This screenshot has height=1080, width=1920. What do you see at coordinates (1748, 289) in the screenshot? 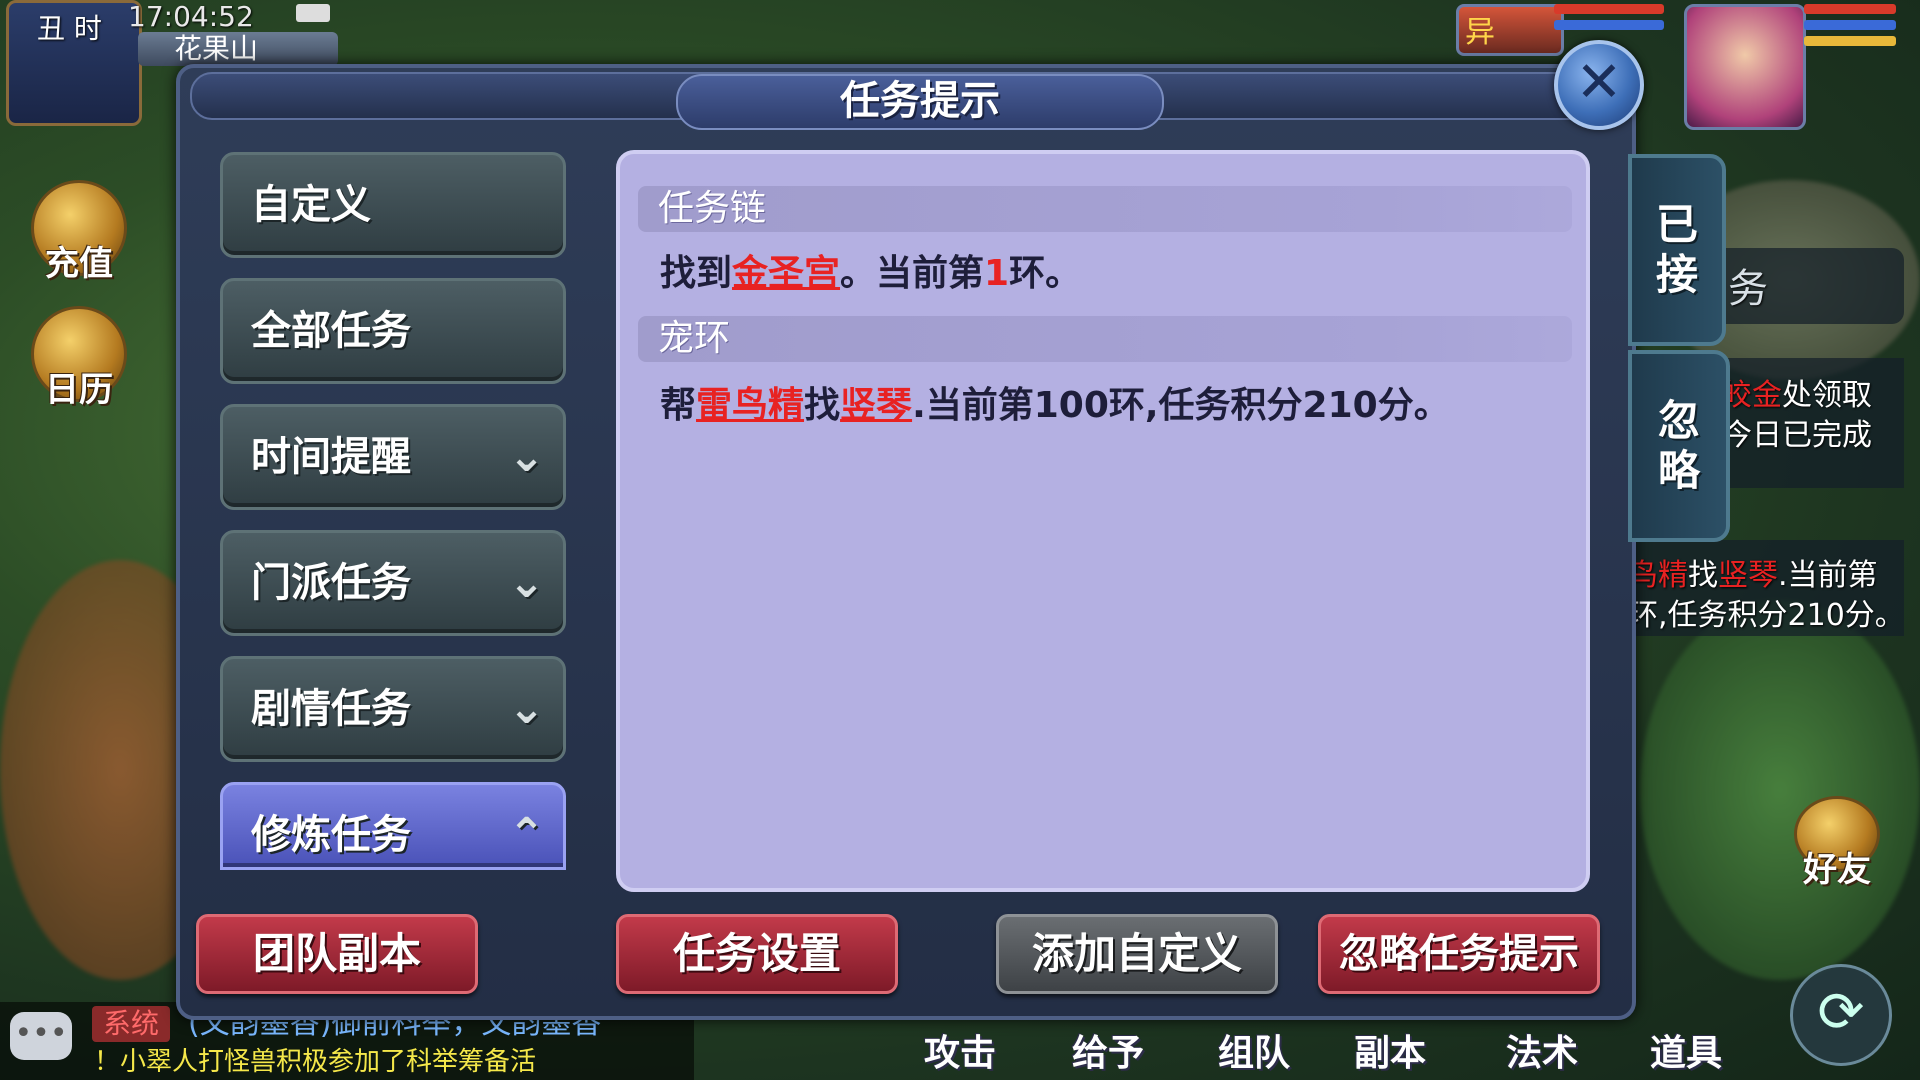
I see `tracker-tab-stub: 务` at bounding box center [1748, 289].